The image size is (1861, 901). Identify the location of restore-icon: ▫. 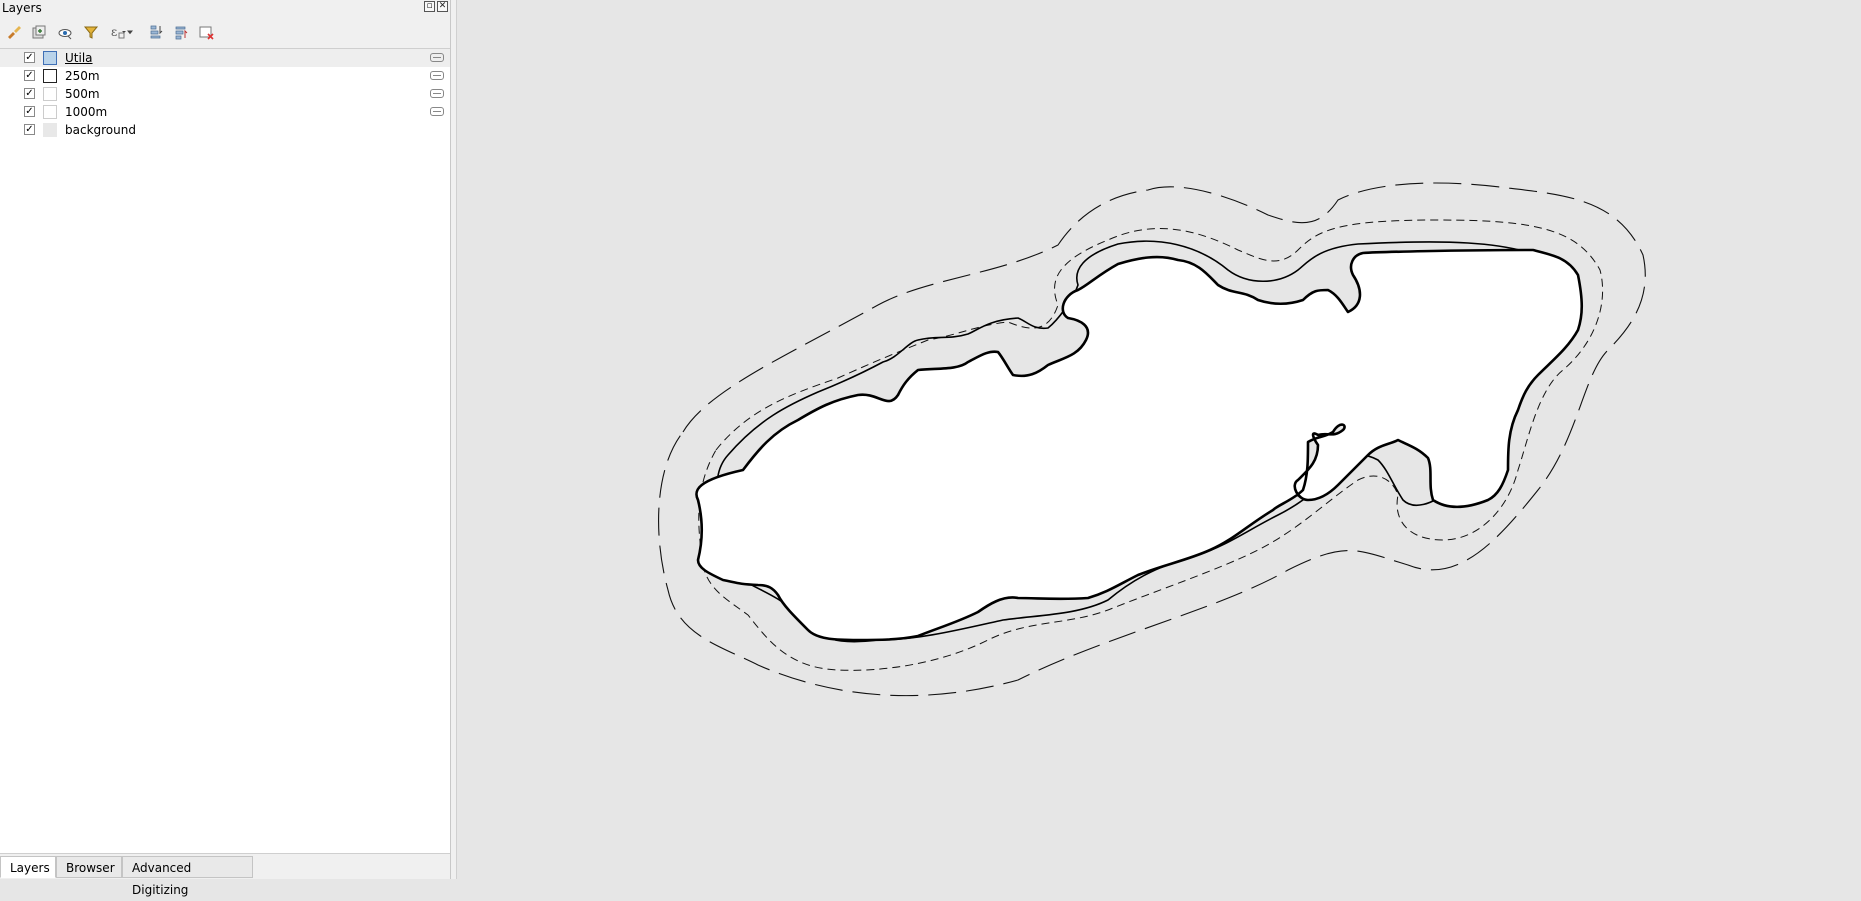
(429, 6).